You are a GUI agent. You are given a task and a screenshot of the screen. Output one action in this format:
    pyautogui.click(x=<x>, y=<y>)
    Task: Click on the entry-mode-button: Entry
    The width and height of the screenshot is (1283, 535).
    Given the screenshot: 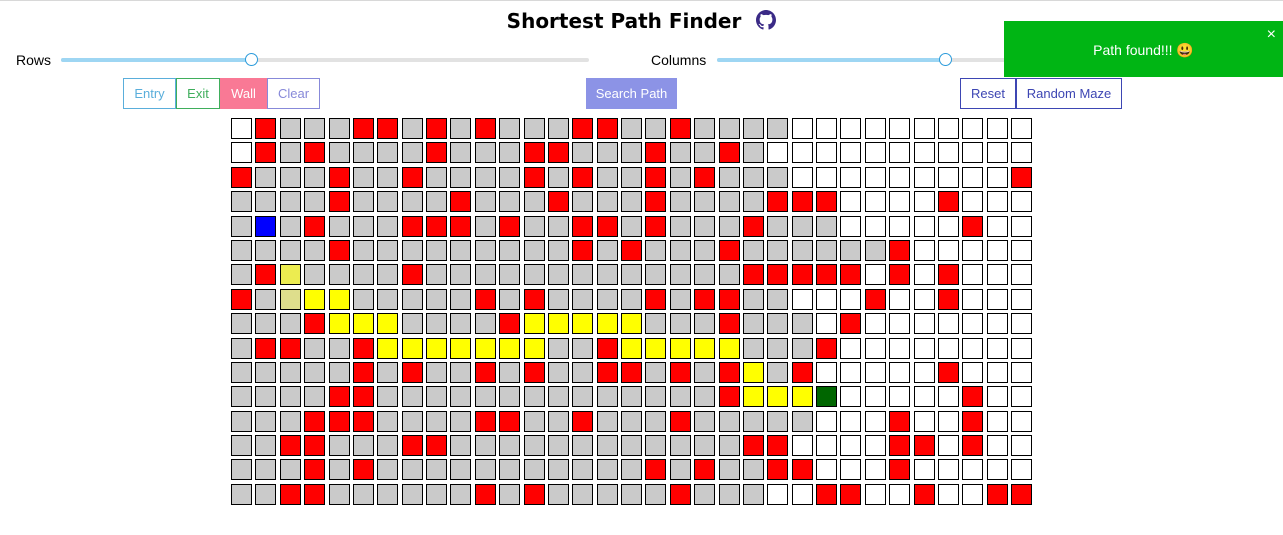 What is the action you would take?
    pyautogui.click(x=149, y=93)
    